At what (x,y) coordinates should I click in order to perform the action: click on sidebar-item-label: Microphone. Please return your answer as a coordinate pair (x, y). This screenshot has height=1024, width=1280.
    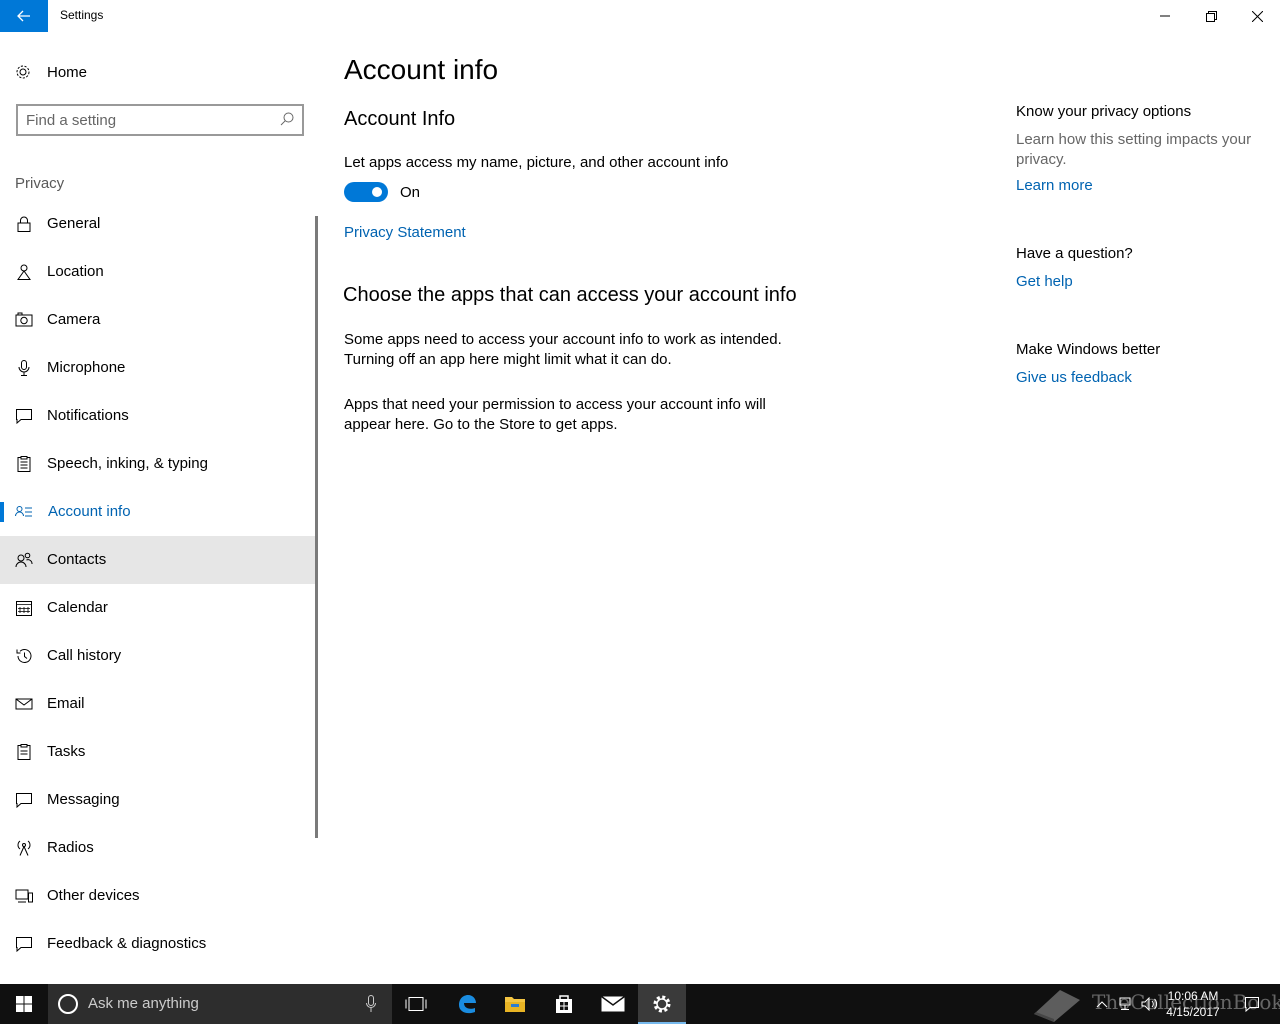
    Looking at the image, I should click on (86, 367).